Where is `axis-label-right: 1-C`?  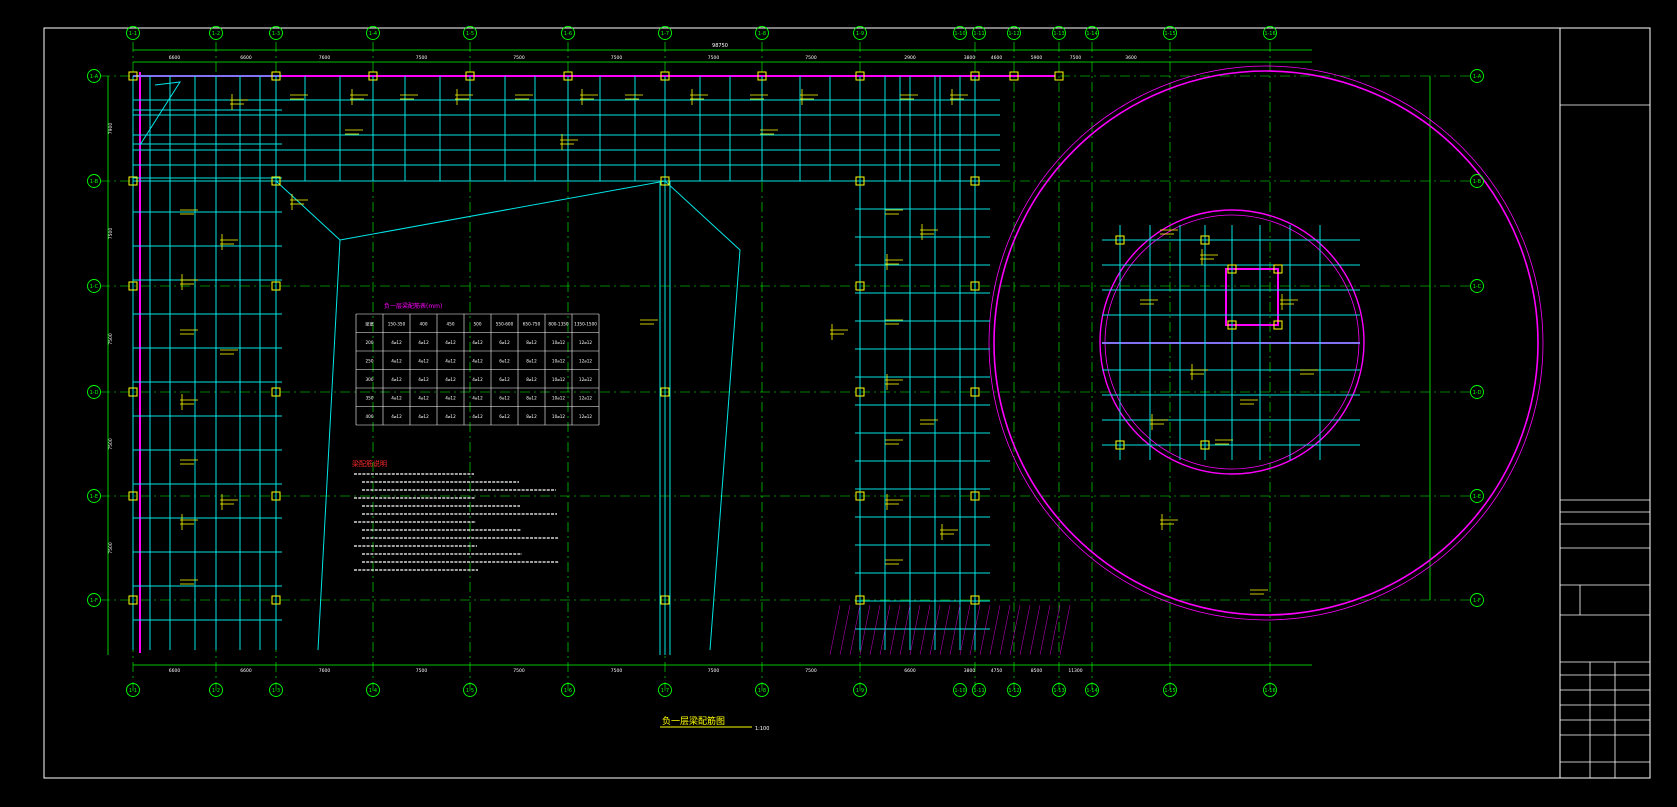
axis-label-right: 1-C is located at coordinates (1477, 287).